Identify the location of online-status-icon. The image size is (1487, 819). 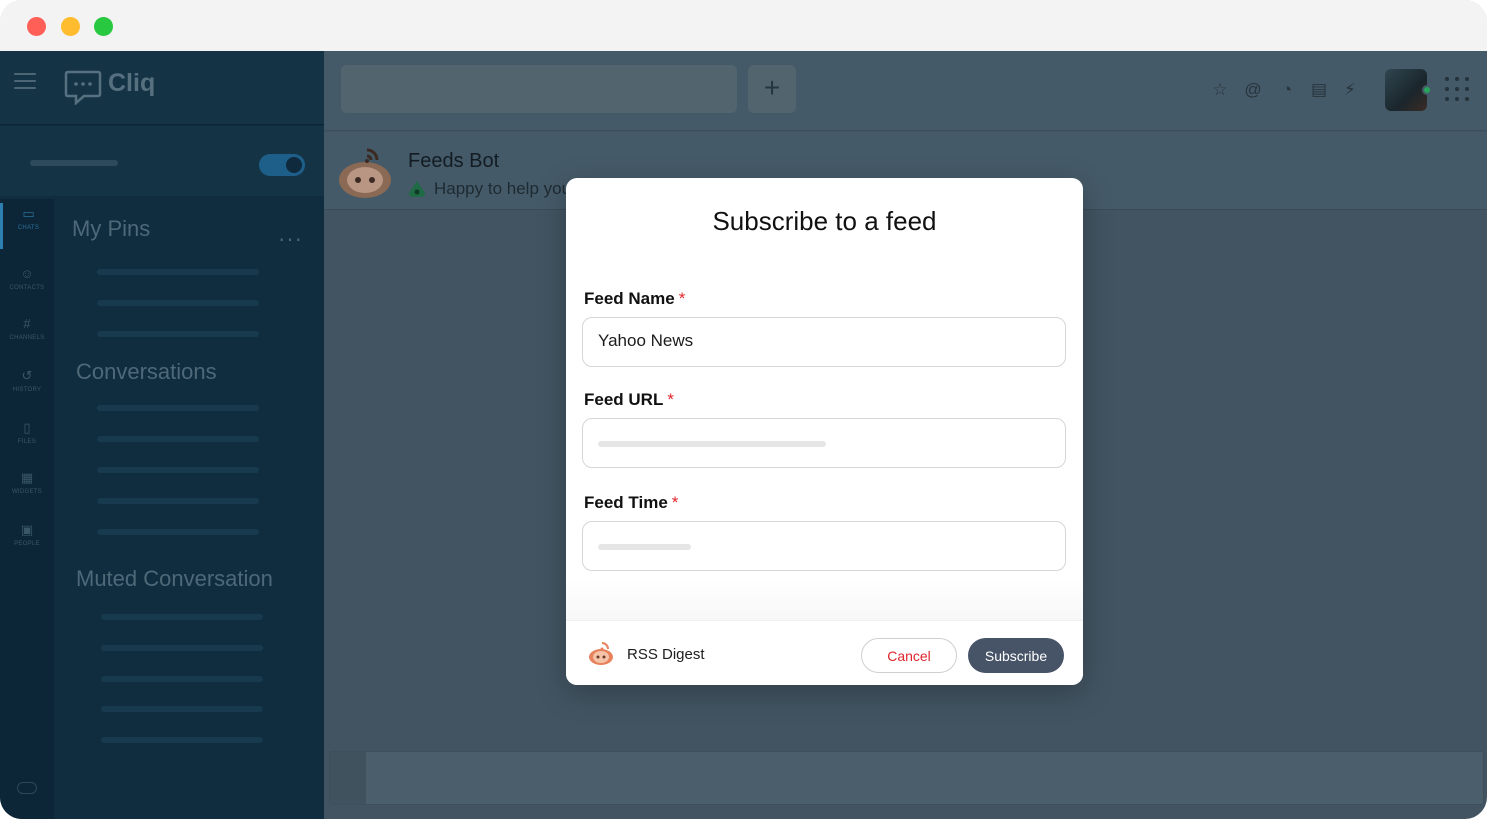
(1427, 90).